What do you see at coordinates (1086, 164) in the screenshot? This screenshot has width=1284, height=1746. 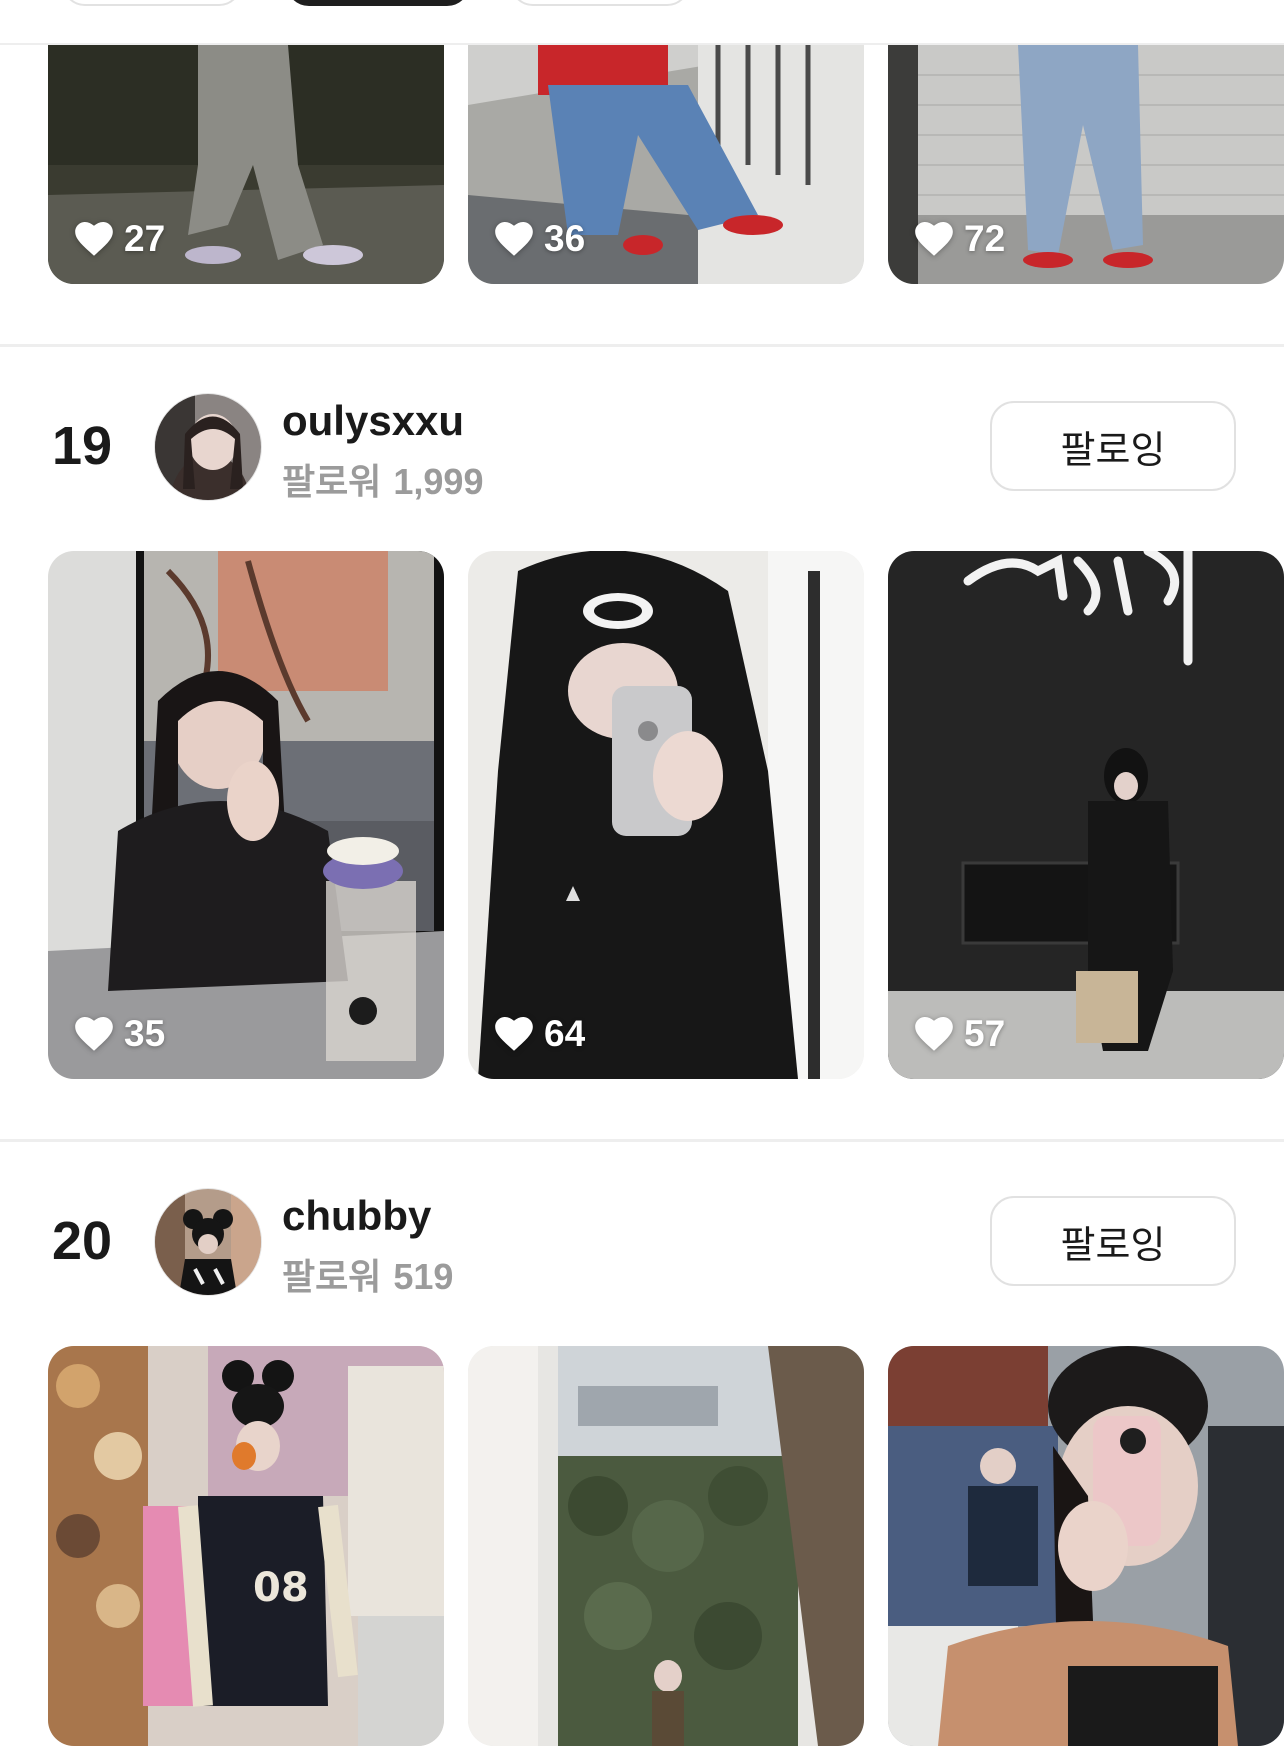 I see `post-card: 72` at bounding box center [1086, 164].